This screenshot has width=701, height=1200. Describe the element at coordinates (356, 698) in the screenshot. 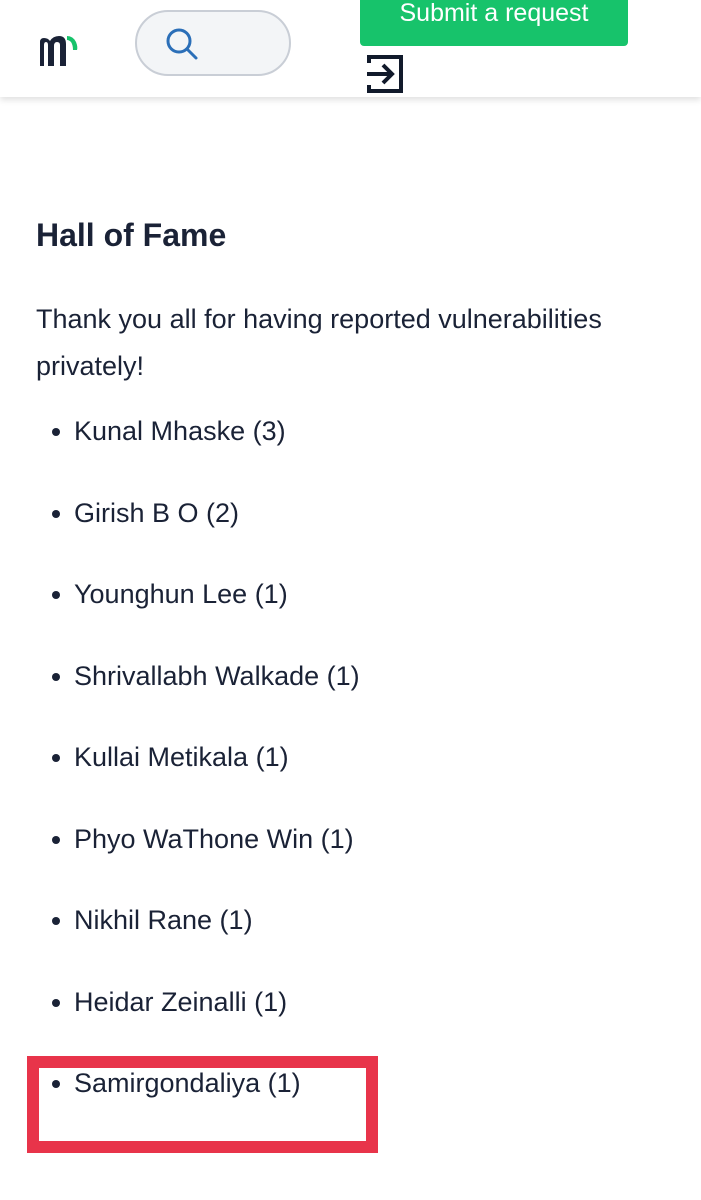

I see `list-item: Shrivallabh Walkade (1)` at that location.